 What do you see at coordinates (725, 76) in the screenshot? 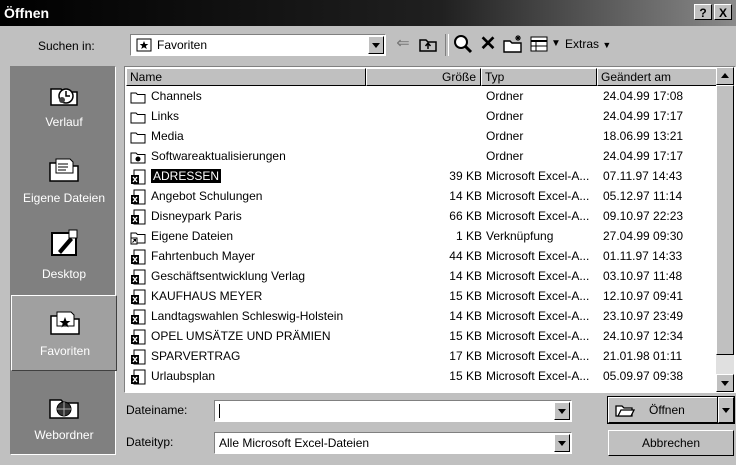
I see `scroll-up-button` at bounding box center [725, 76].